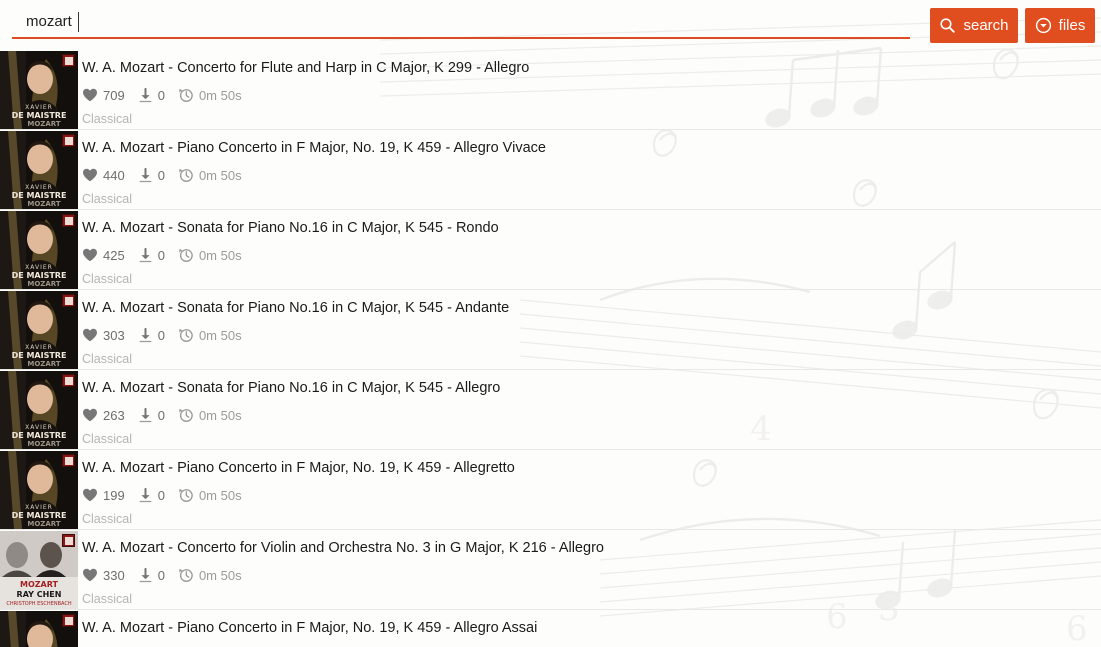  What do you see at coordinates (114, 95) in the screenshot?
I see `like-count: 709` at bounding box center [114, 95].